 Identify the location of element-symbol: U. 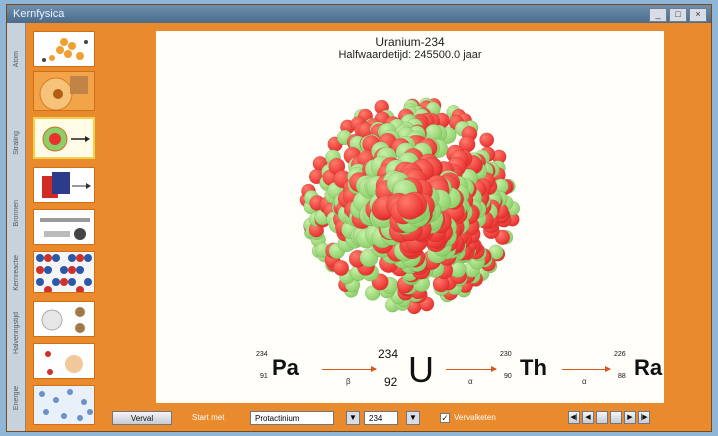
(421, 369).